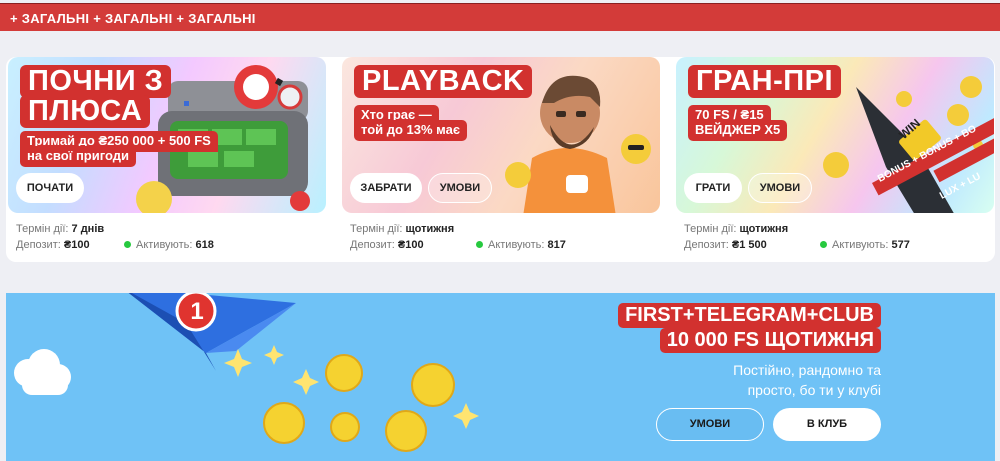 The width and height of the screenshot is (1000, 461). Describe the element at coordinates (96, 82) in the screenshot. I see `card-title-line-1: ПОЧНИ З` at that location.